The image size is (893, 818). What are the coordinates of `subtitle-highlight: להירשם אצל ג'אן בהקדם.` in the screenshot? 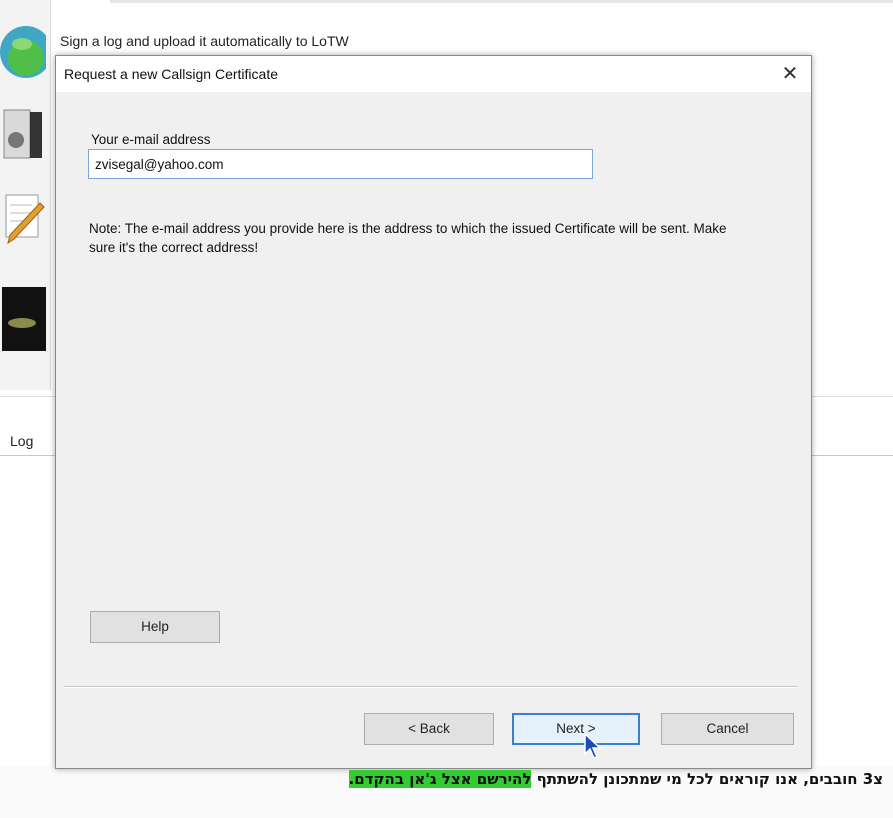 It's located at (440, 779).